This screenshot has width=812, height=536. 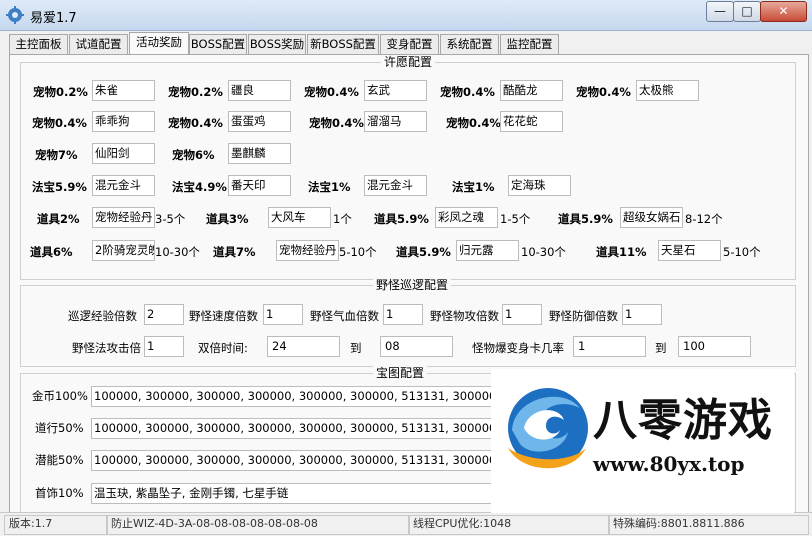 What do you see at coordinates (58, 219) in the screenshot?
I see `wish-row5-label-1: 道具2%` at bounding box center [58, 219].